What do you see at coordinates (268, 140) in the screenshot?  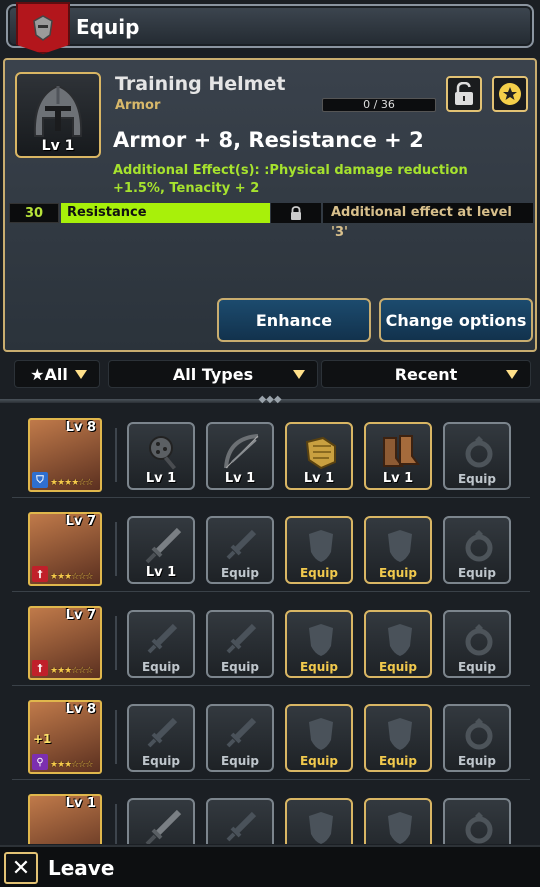 I see `item-main-stats: Armor + 8, Resistance + 2` at bounding box center [268, 140].